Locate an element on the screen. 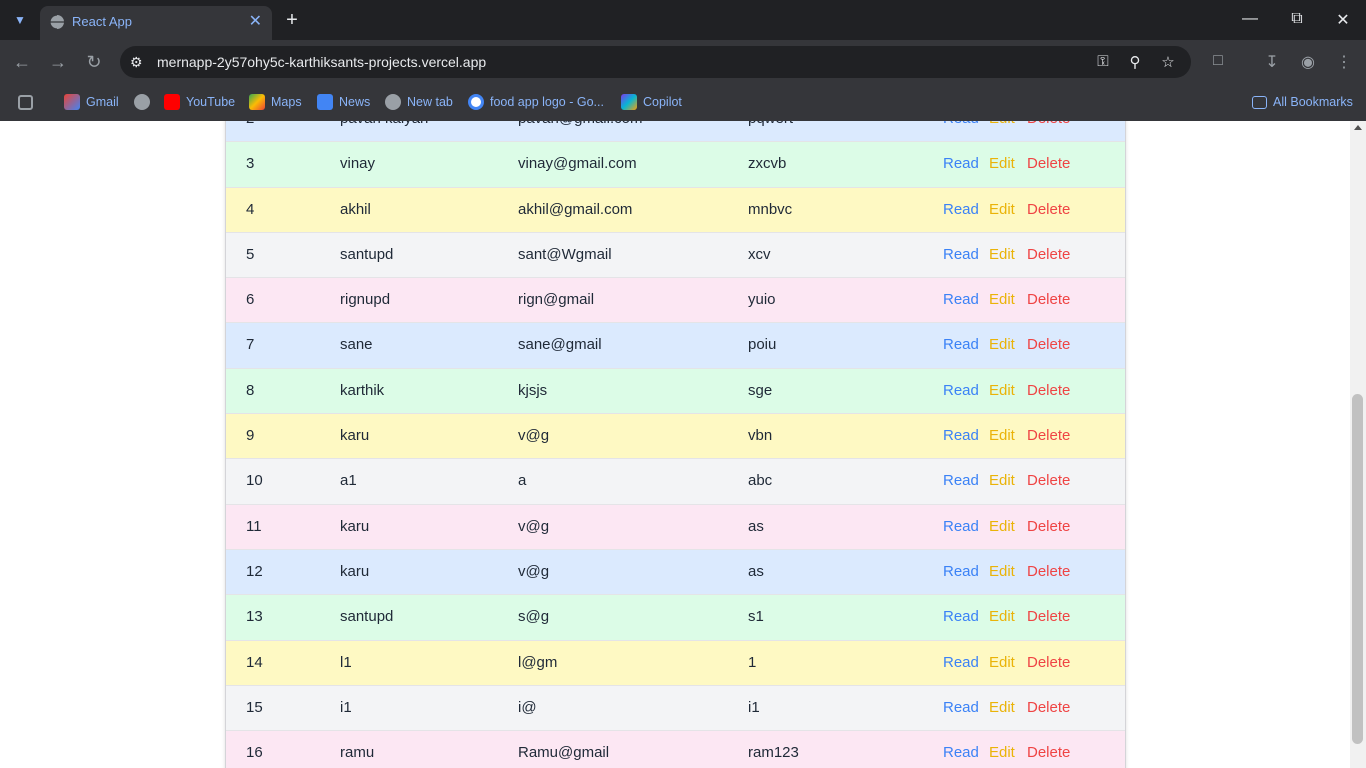 The height and width of the screenshot is (768, 1366). user-id: 9 is located at coordinates (250, 436).